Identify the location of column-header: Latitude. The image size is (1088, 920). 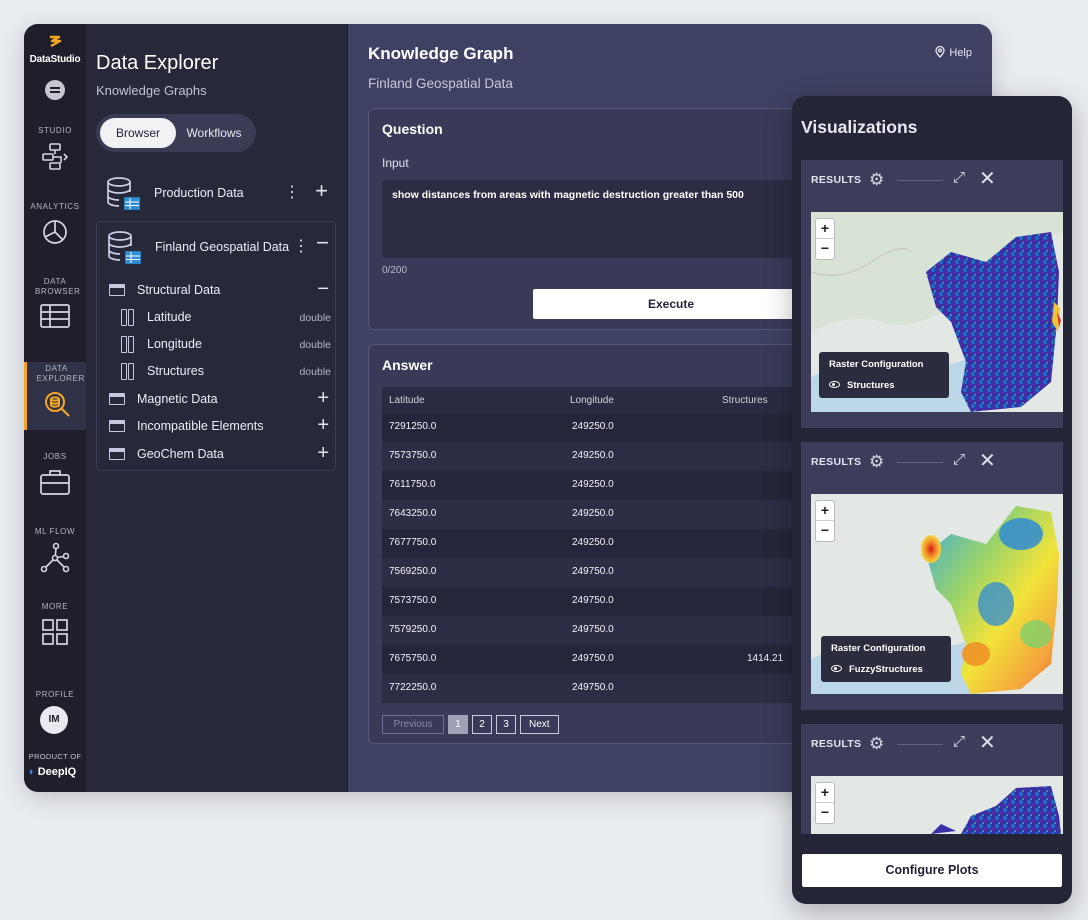
(407, 400).